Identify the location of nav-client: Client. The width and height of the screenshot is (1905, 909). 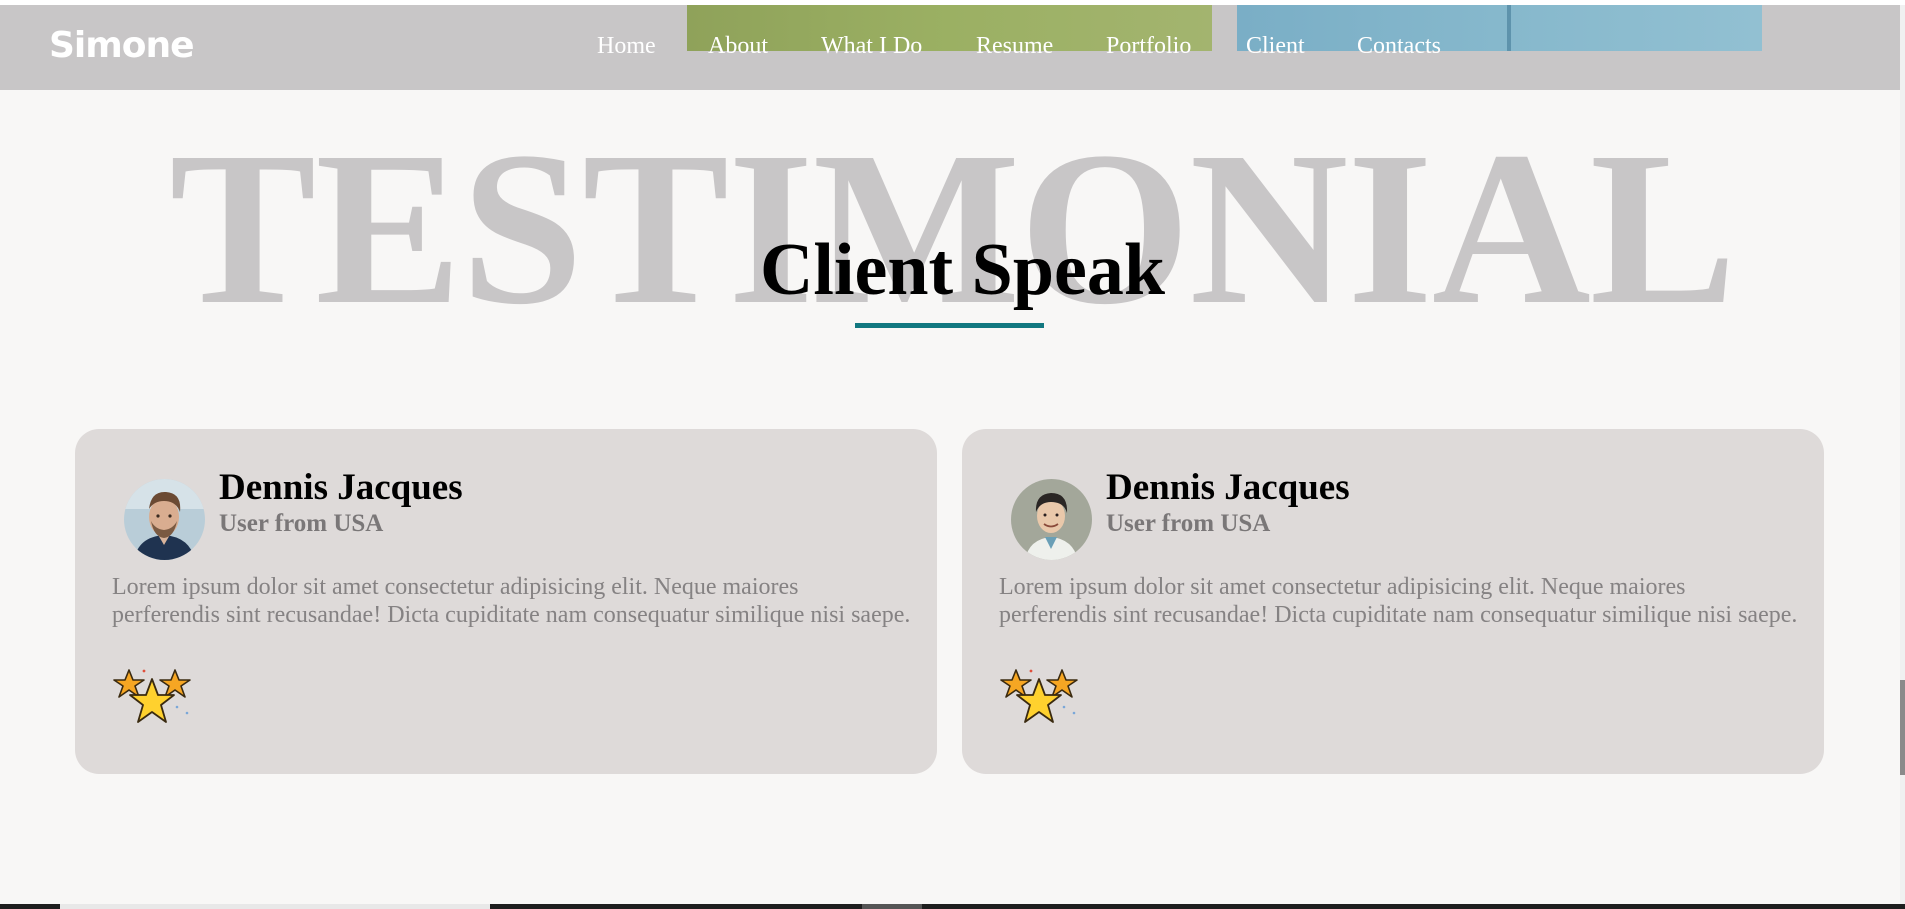
(1275, 46).